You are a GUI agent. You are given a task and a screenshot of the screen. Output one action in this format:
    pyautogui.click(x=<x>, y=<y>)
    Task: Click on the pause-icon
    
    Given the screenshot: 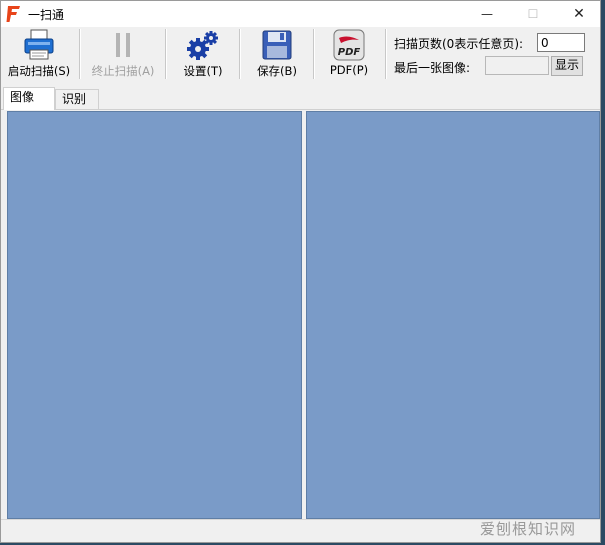 What is the action you would take?
    pyautogui.click(x=123, y=45)
    